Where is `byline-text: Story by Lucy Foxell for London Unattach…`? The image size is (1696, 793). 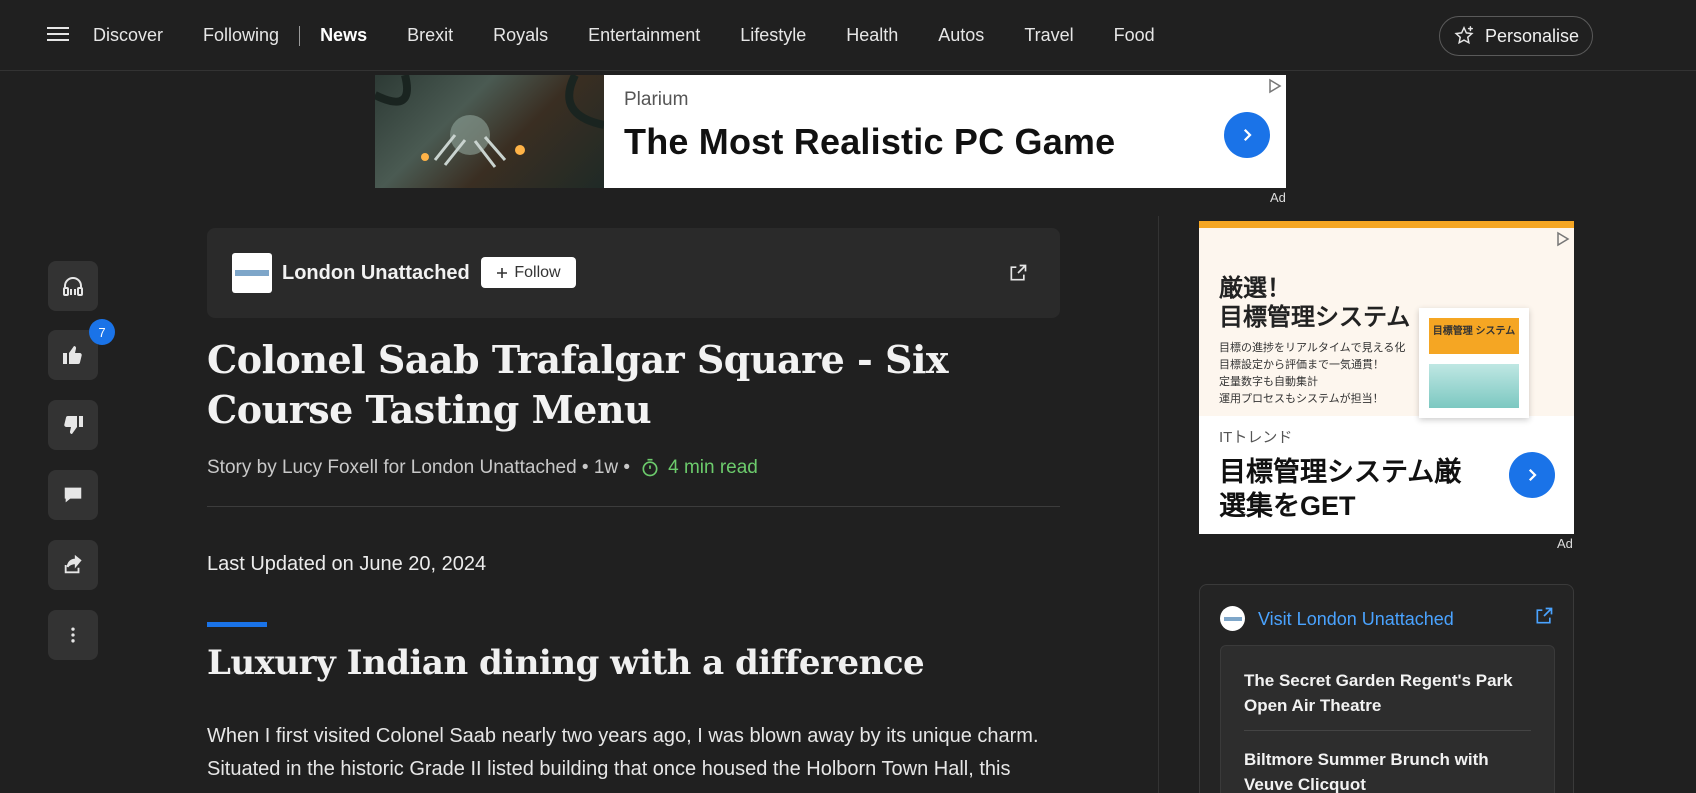 byline-text: Story by Lucy Foxell for London Unattach… is located at coordinates (419, 467).